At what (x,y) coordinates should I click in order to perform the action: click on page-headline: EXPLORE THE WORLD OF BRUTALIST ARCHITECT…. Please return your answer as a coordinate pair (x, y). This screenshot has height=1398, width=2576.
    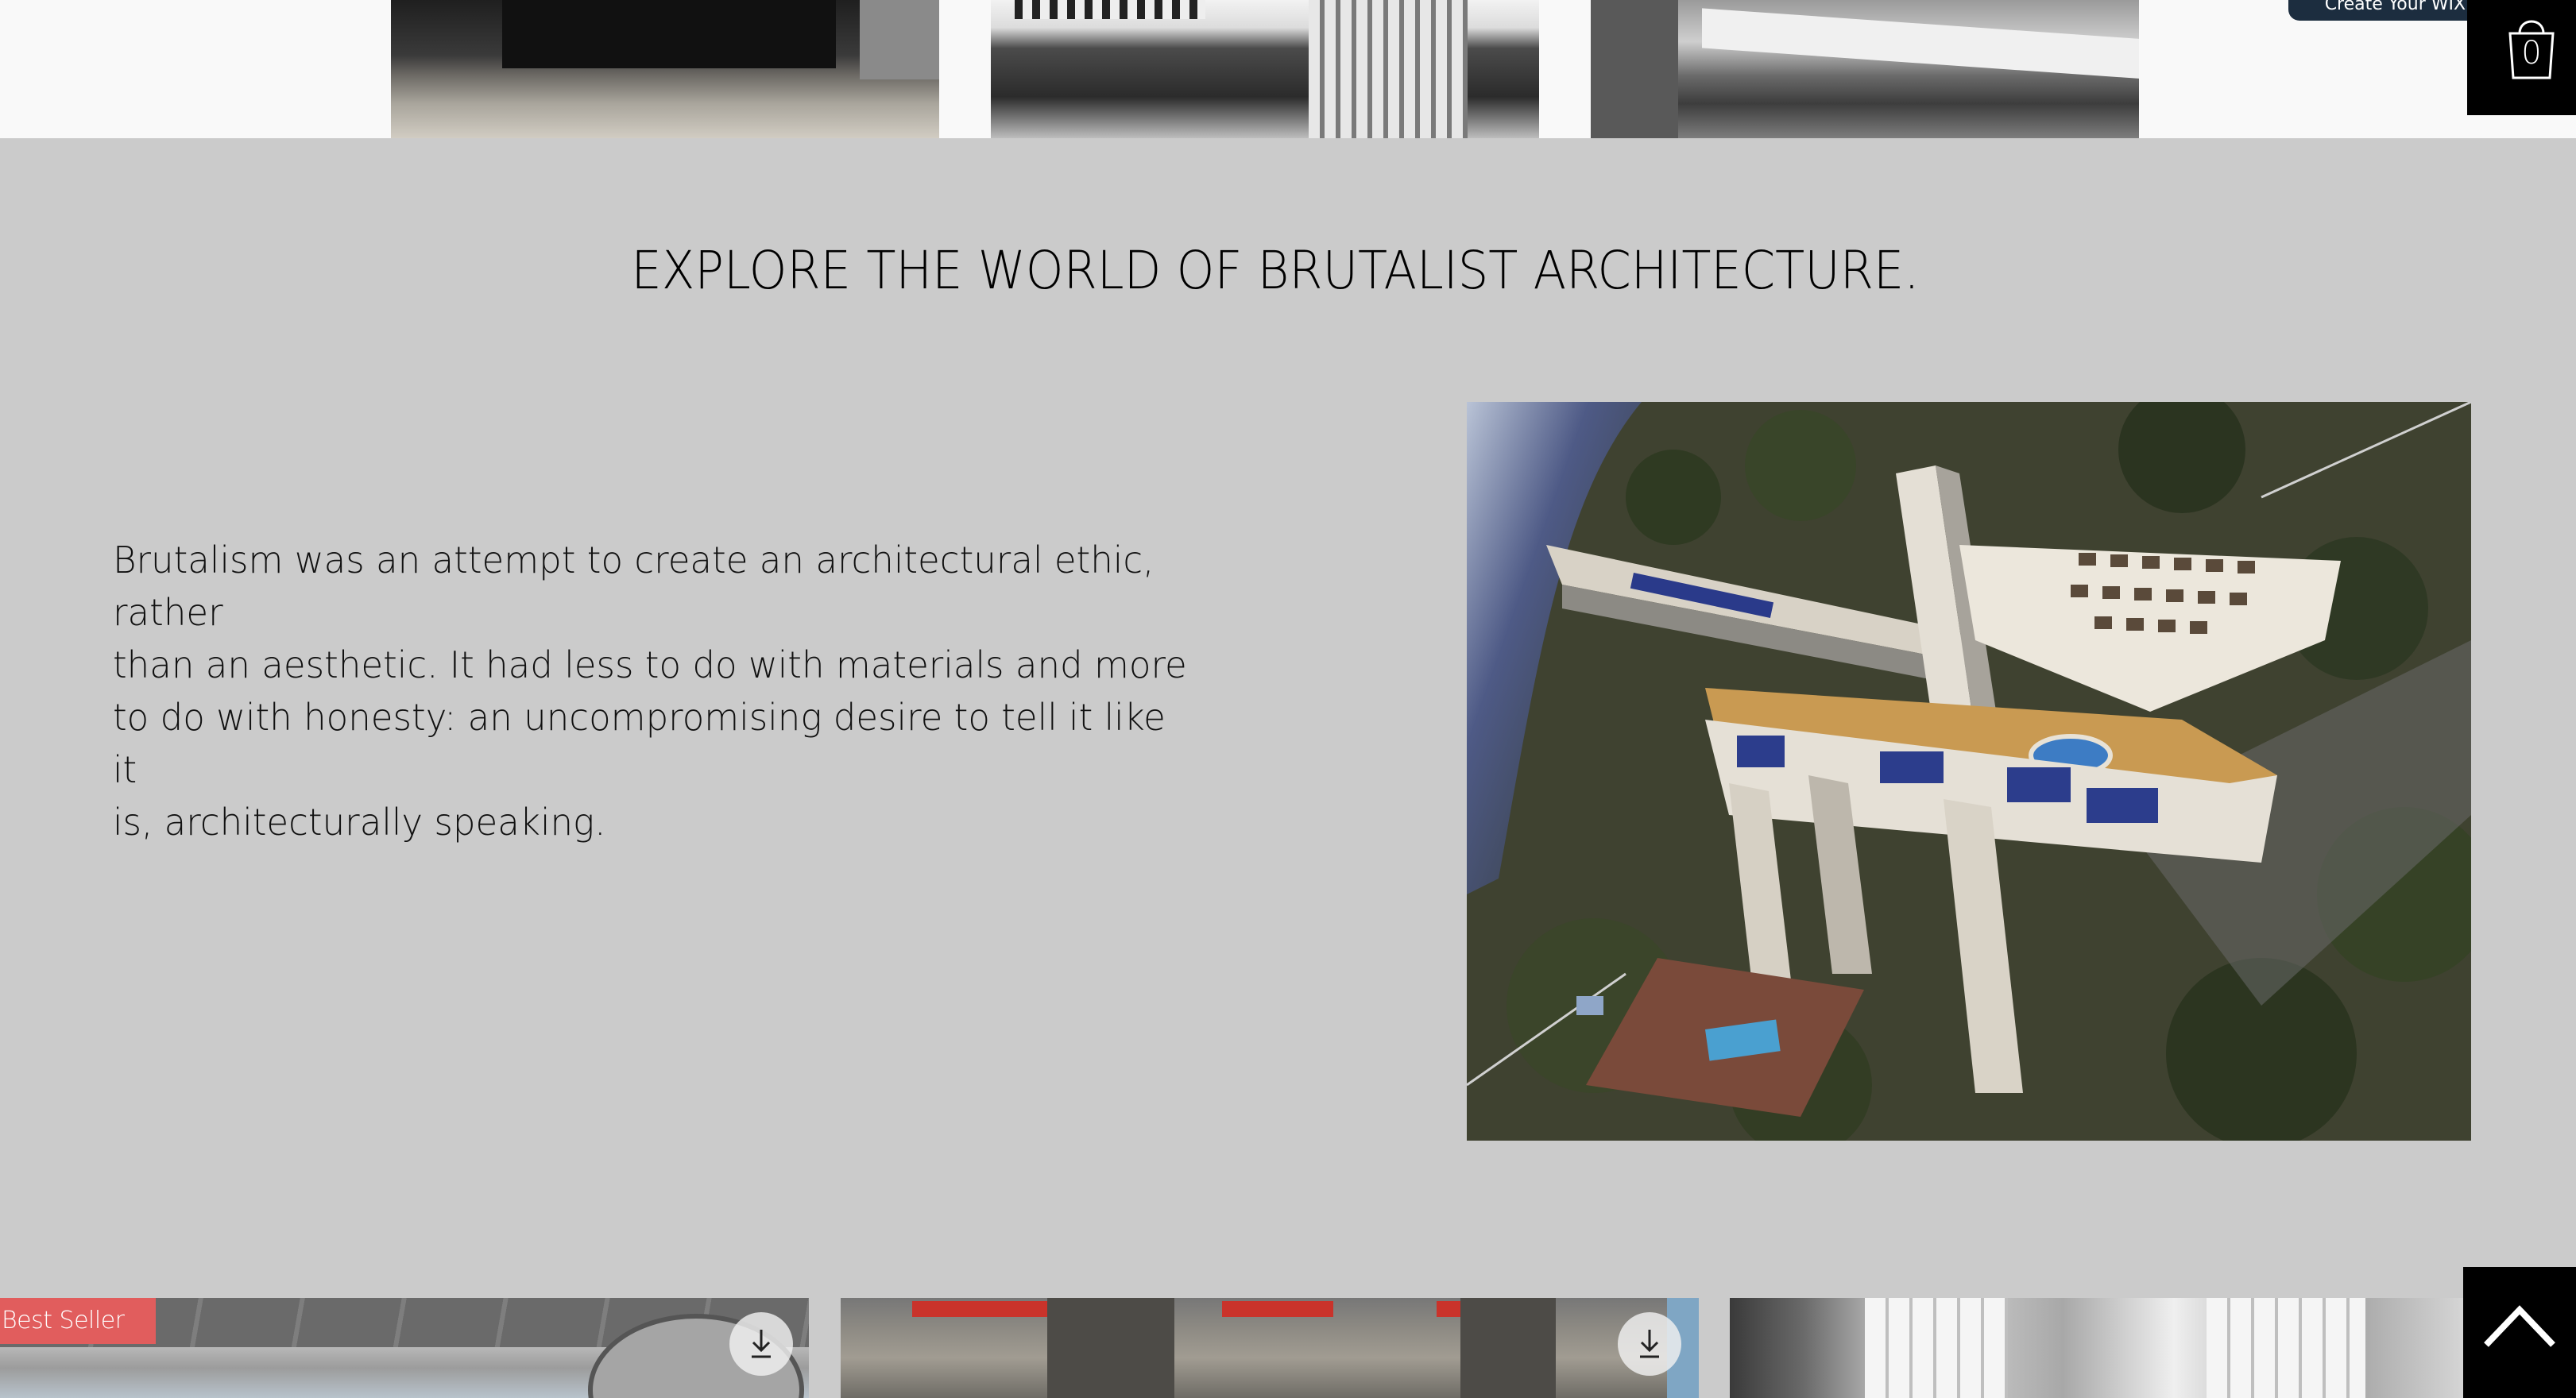
    Looking at the image, I should click on (1275, 270).